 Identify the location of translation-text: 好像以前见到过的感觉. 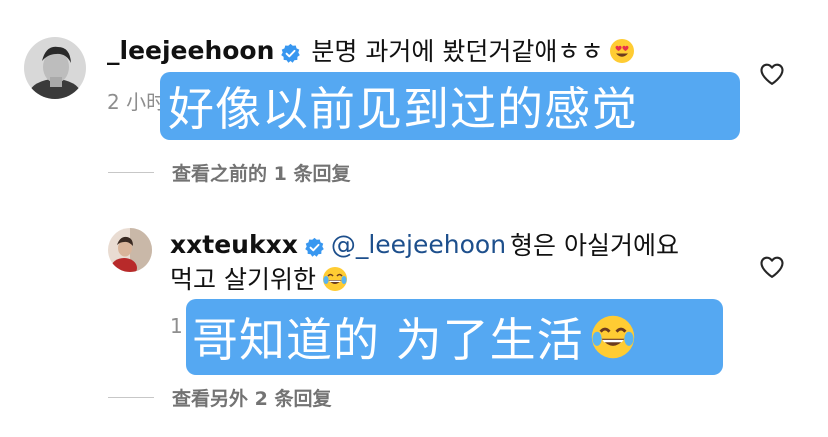
(403, 109).